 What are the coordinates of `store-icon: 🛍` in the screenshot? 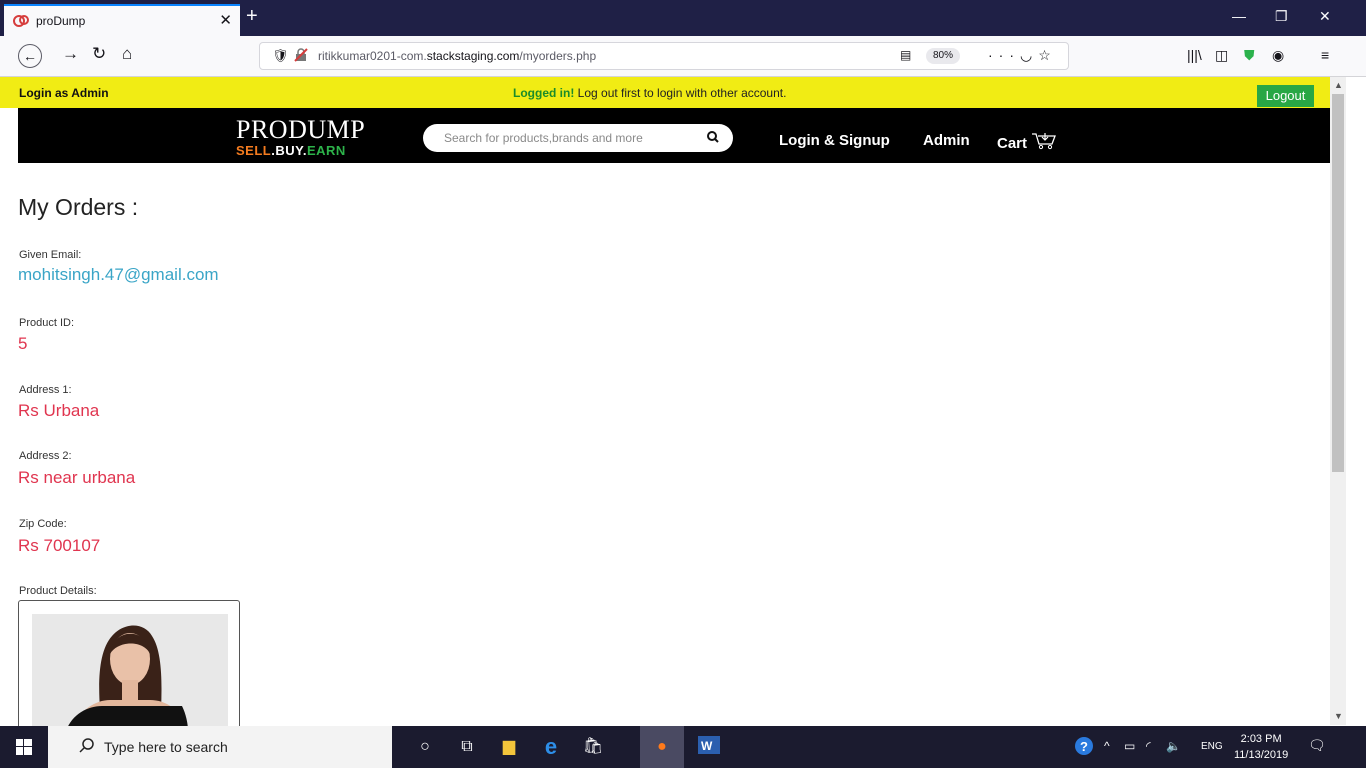 It's located at (593, 747).